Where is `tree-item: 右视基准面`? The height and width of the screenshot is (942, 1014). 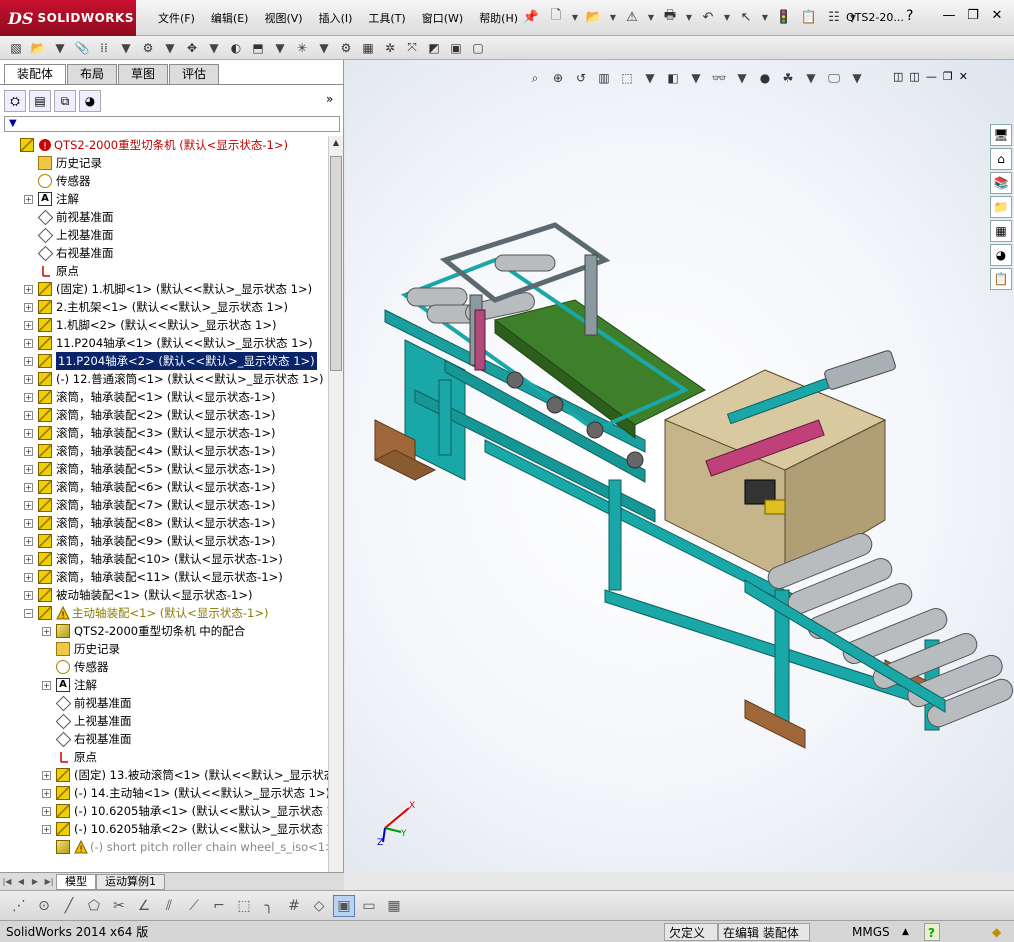 tree-item: 右视基准面 is located at coordinates (164, 253).